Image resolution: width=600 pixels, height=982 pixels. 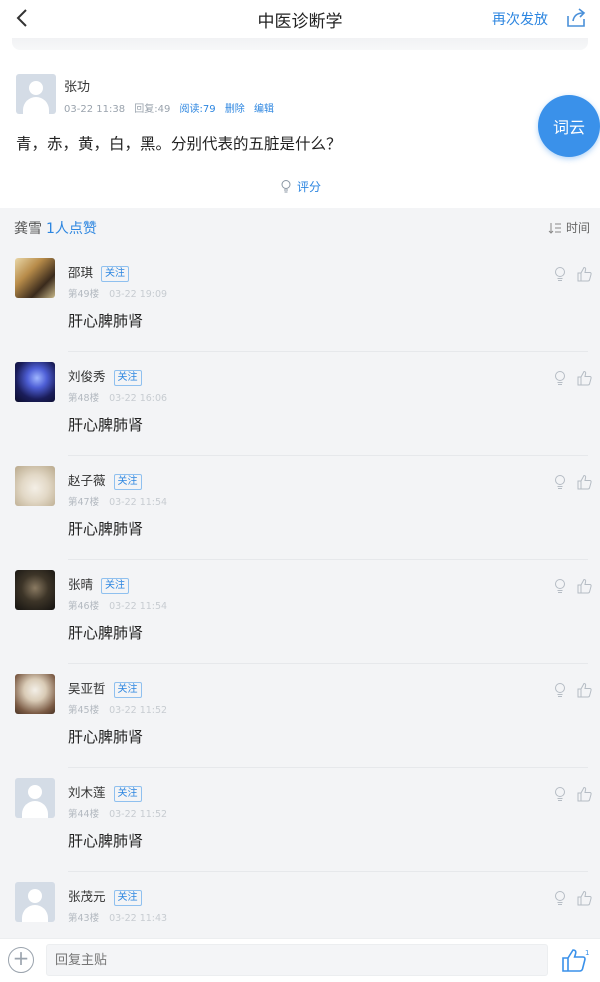 What do you see at coordinates (308, 187) in the screenshot?
I see `rate-label: 评分` at bounding box center [308, 187].